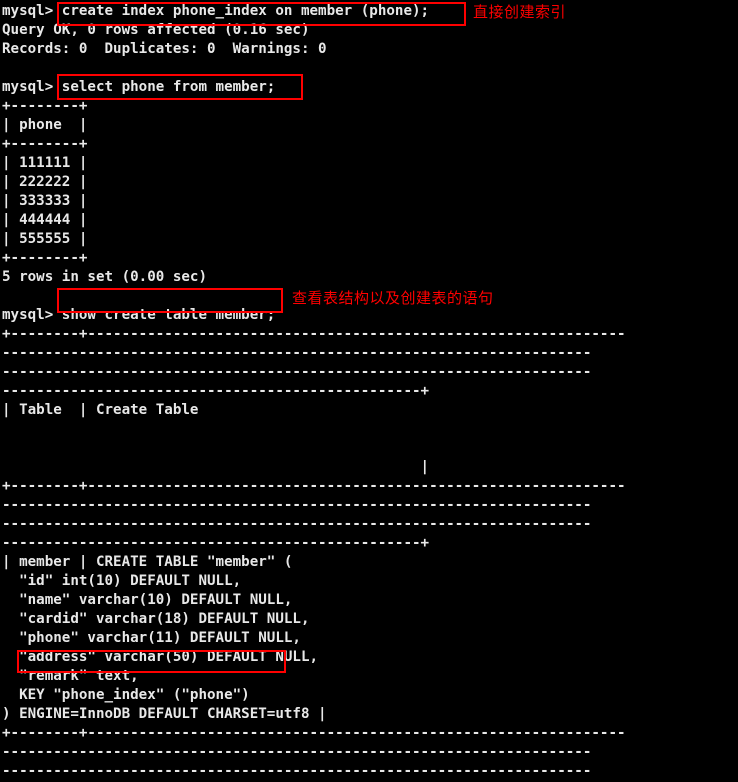 This screenshot has width=738, height=782. What do you see at coordinates (147, 562) in the screenshot?
I see `terminal-line: | member | CREATE TABLE "member" (` at bounding box center [147, 562].